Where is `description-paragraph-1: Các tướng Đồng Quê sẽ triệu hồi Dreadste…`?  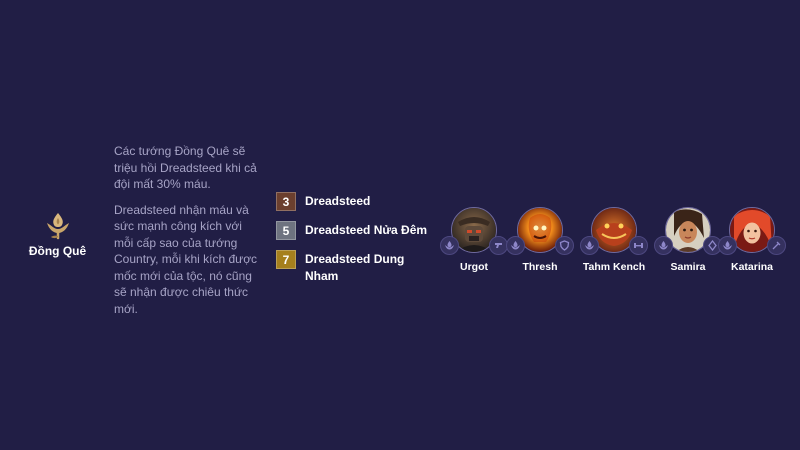 description-paragraph-1: Các tướng Đồng Quê sẽ triệu hồi Dreadste… is located at coordinates (185, 167).